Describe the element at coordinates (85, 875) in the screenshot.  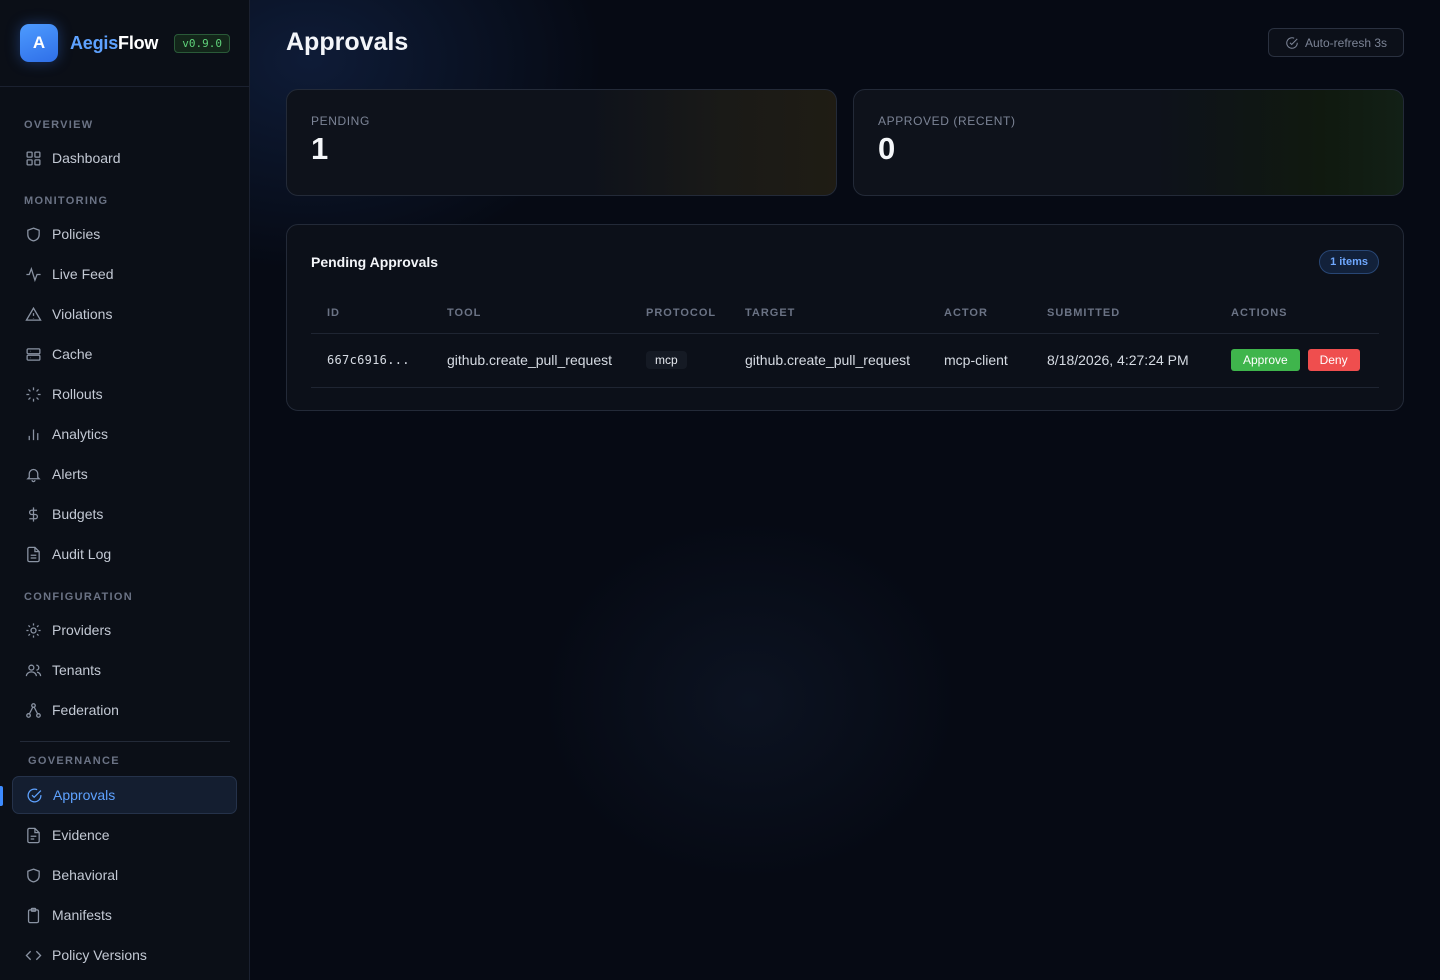
I see `sidebar-item-label: Behavioral` at that location.